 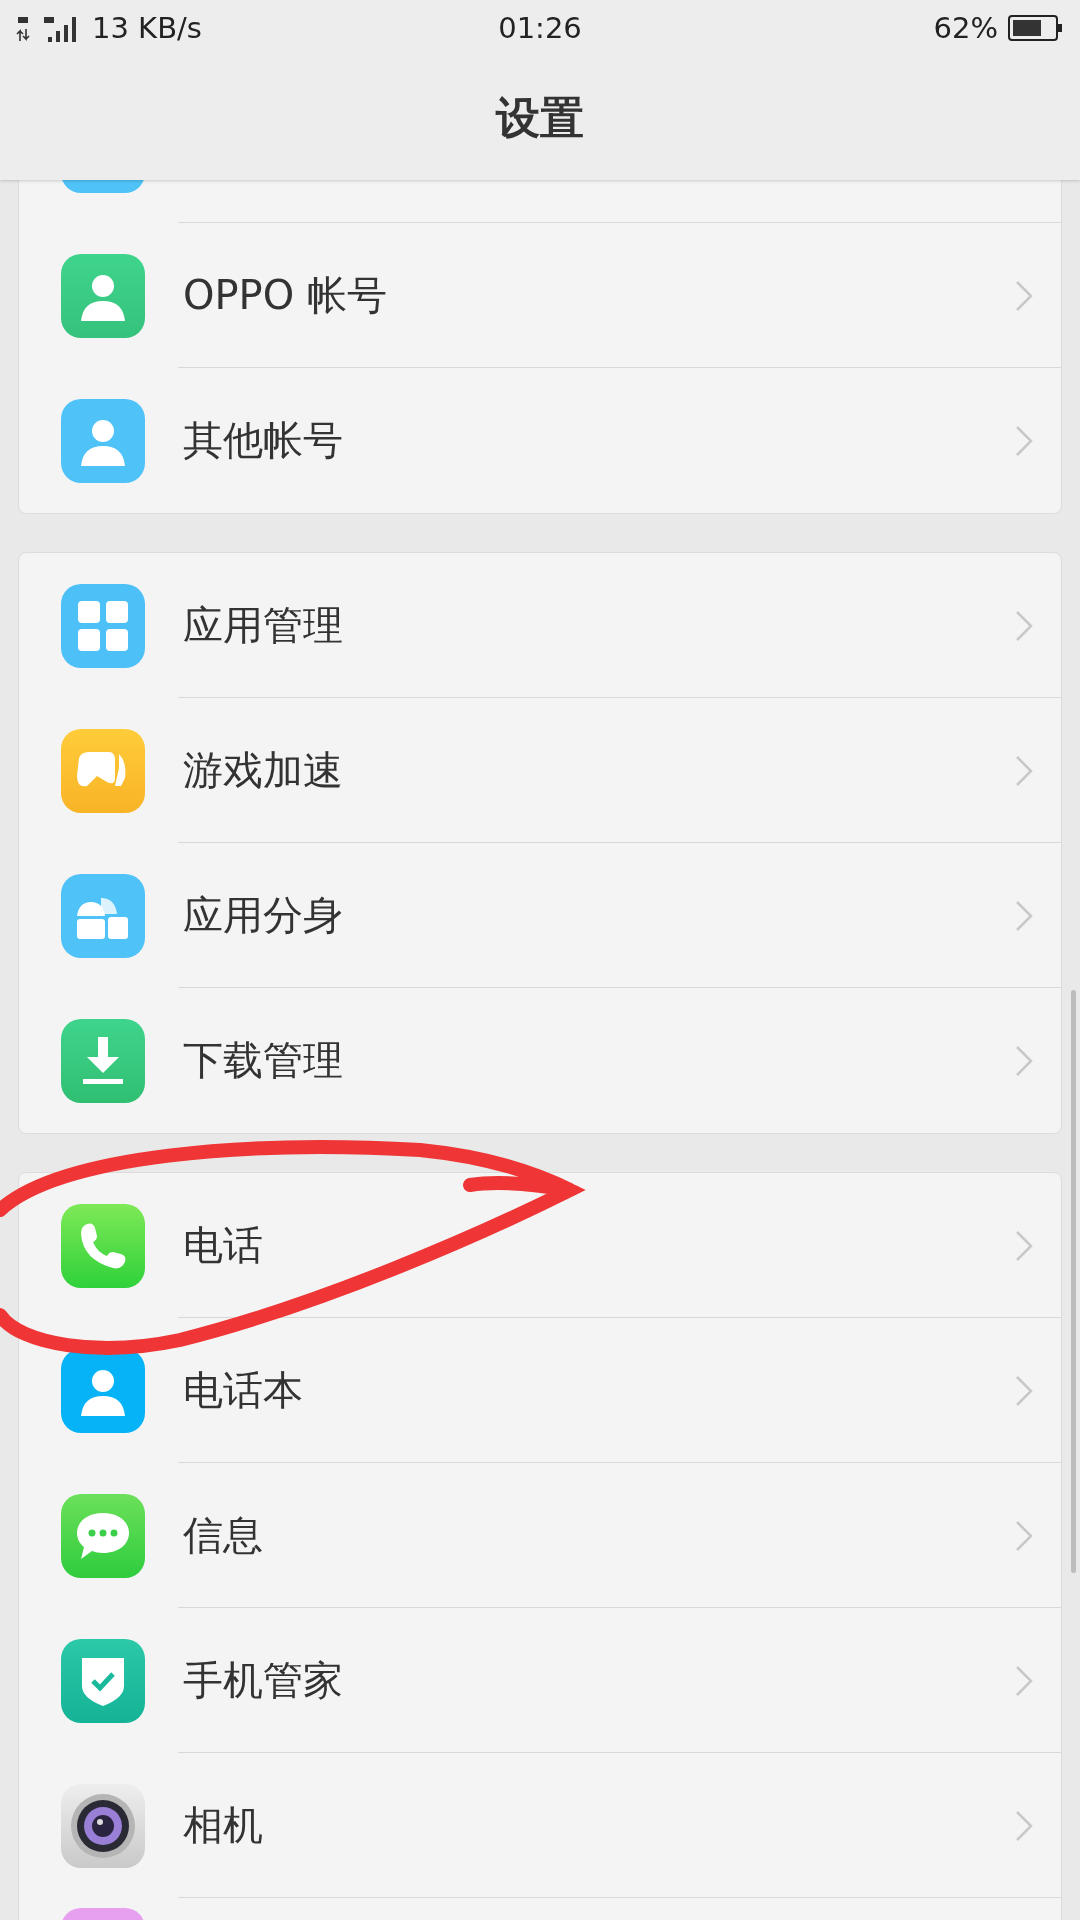 What do you see at coordinates (540, 117) in the screenshot?
I see `page-title: 设置` at bounding box center [540, 117].